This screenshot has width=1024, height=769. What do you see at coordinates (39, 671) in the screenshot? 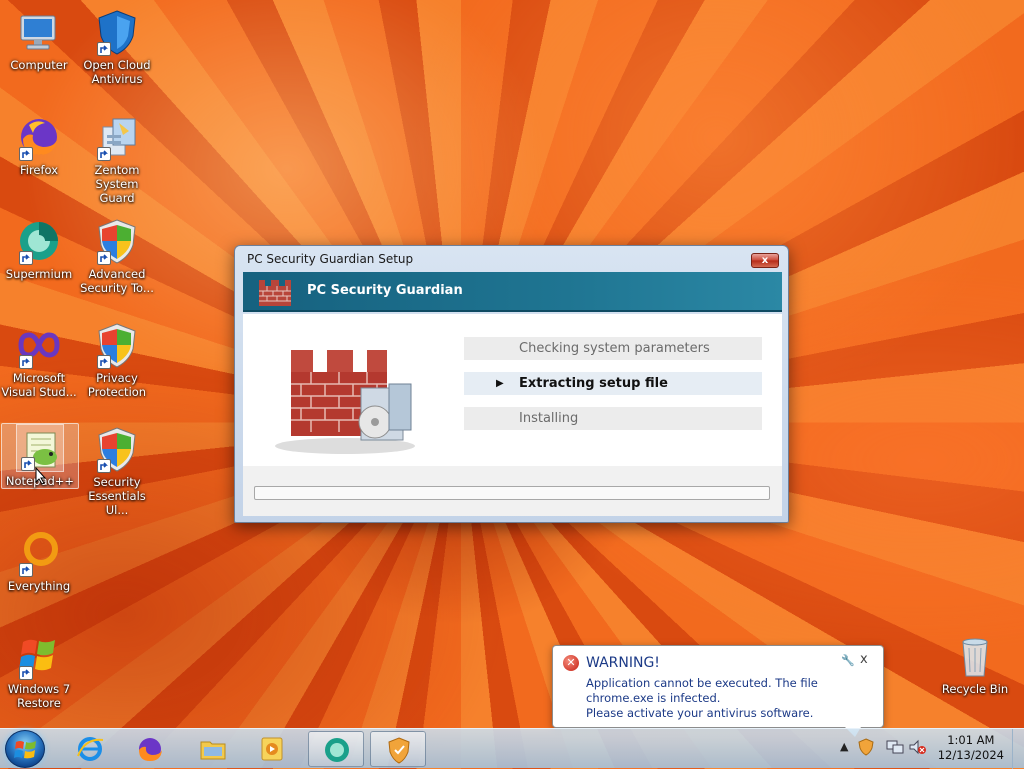
I see `desktop-icon-windows-7-restore: Windows 7 Restore` at bounding box center [39, 671].